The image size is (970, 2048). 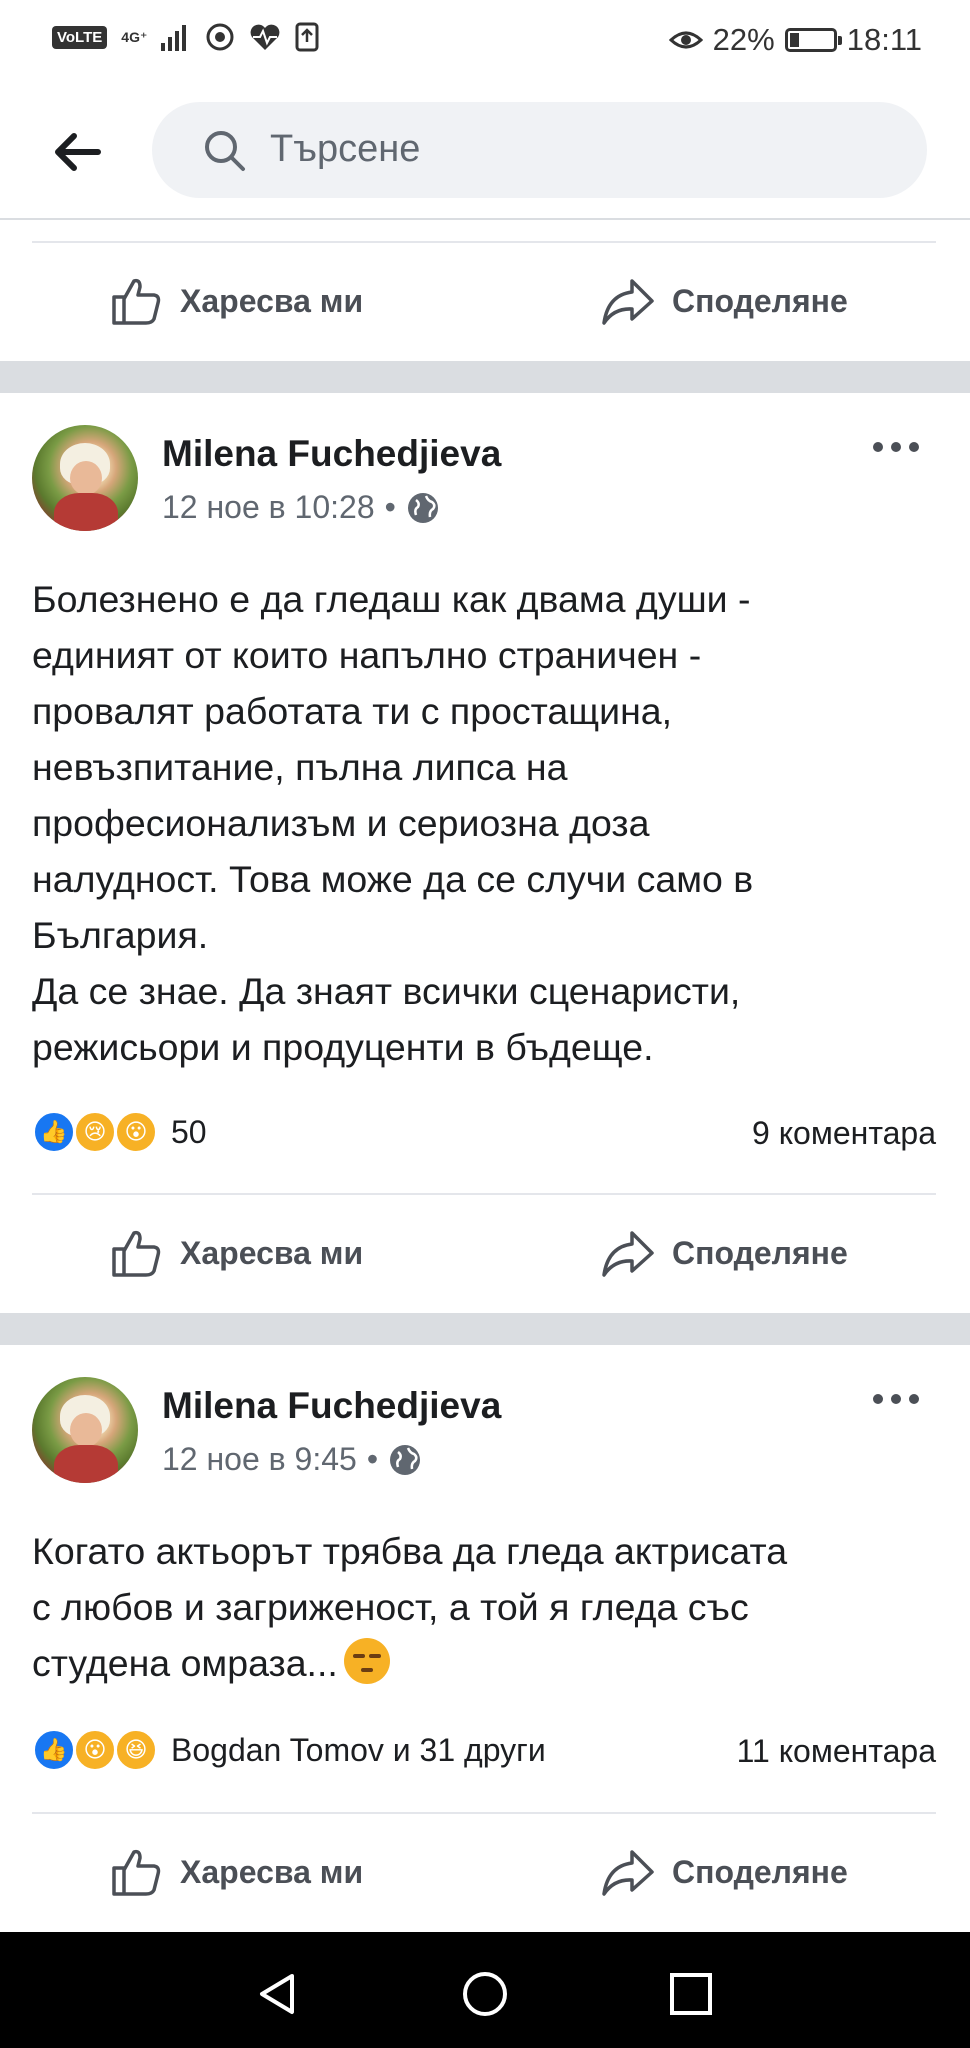 I want to click on status-right: 22% 18:11, so click(x=795, y=40).